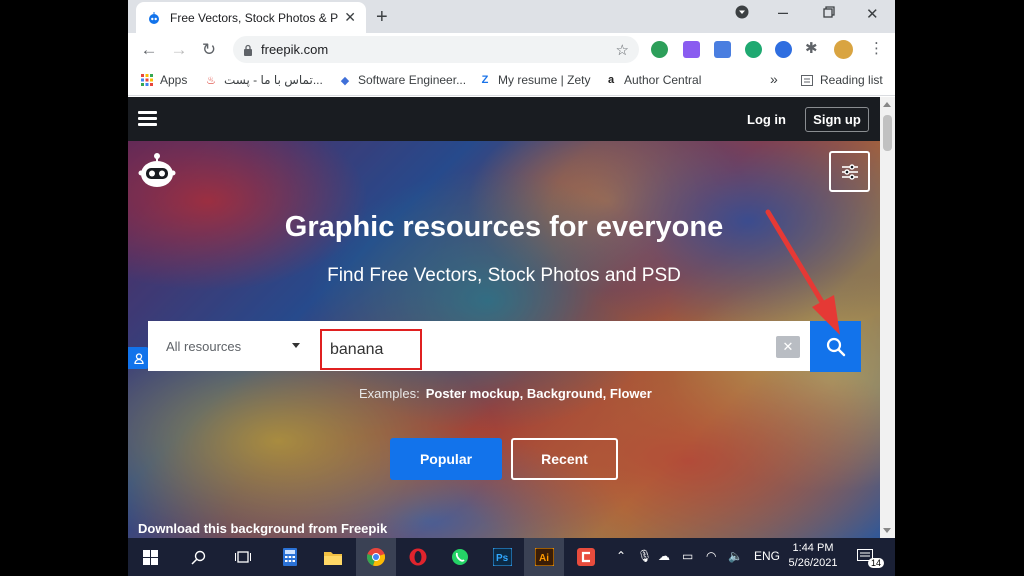 The image size is (1024, 576). Describe the element at coordinates (290, 557) in the screenshot. I see `calculator-icon` at that location.